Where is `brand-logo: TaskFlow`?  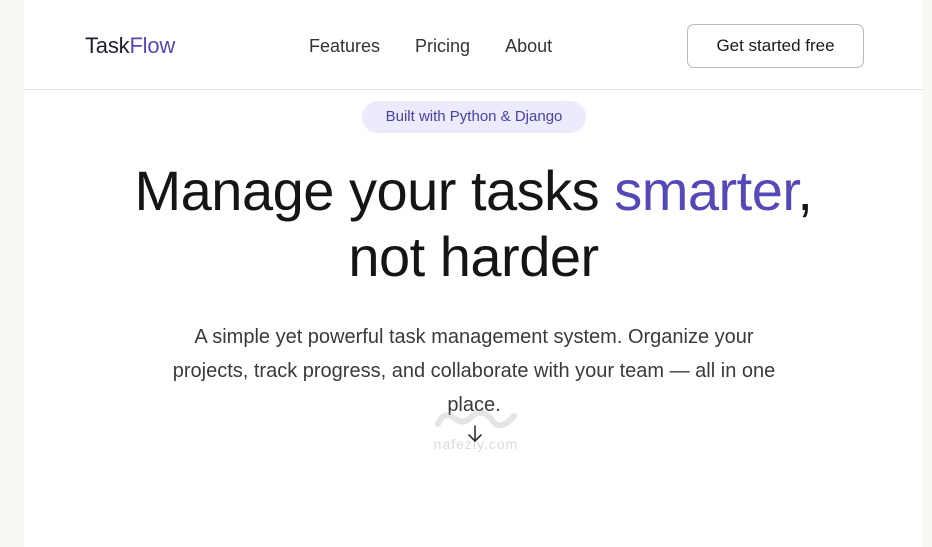
brand-logo: TaskFlow is located at coordinates (130, 46).